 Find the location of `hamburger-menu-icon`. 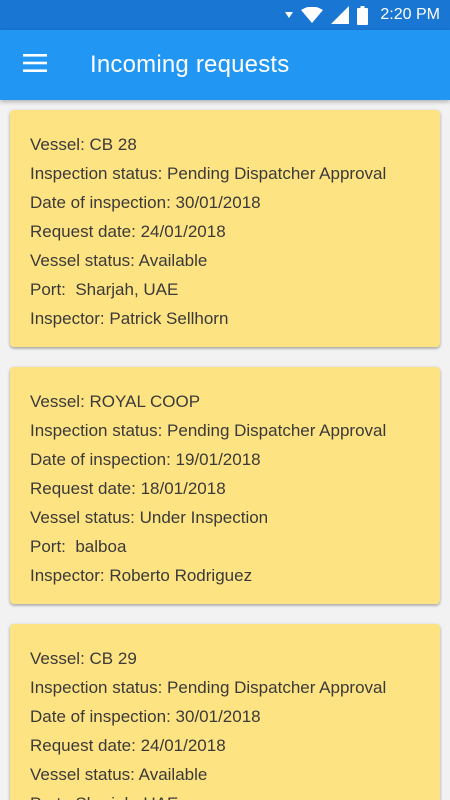

hamburger-menu-icon is located at coordinates (35, 65).